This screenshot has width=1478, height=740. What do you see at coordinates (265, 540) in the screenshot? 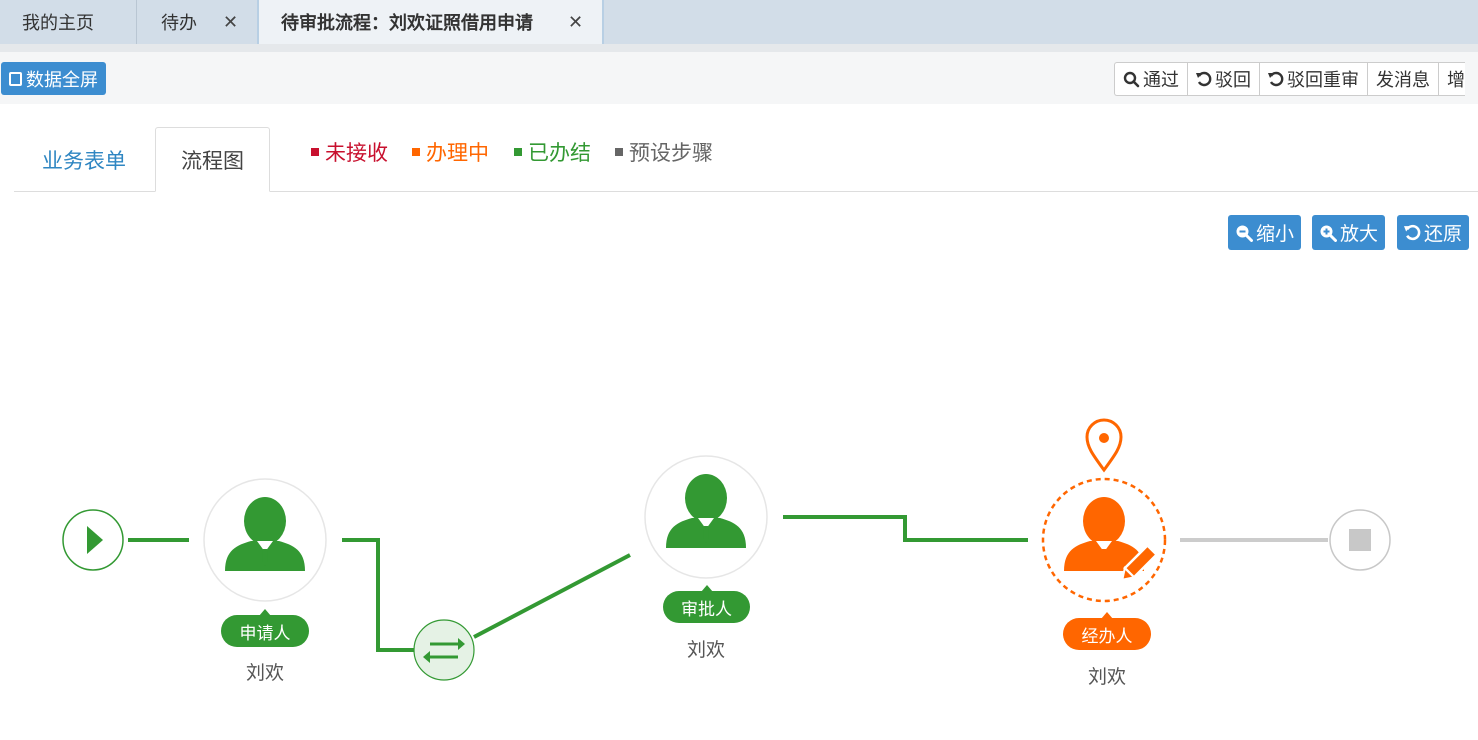
I see `applicant-node` at bounding box center [265, 540].